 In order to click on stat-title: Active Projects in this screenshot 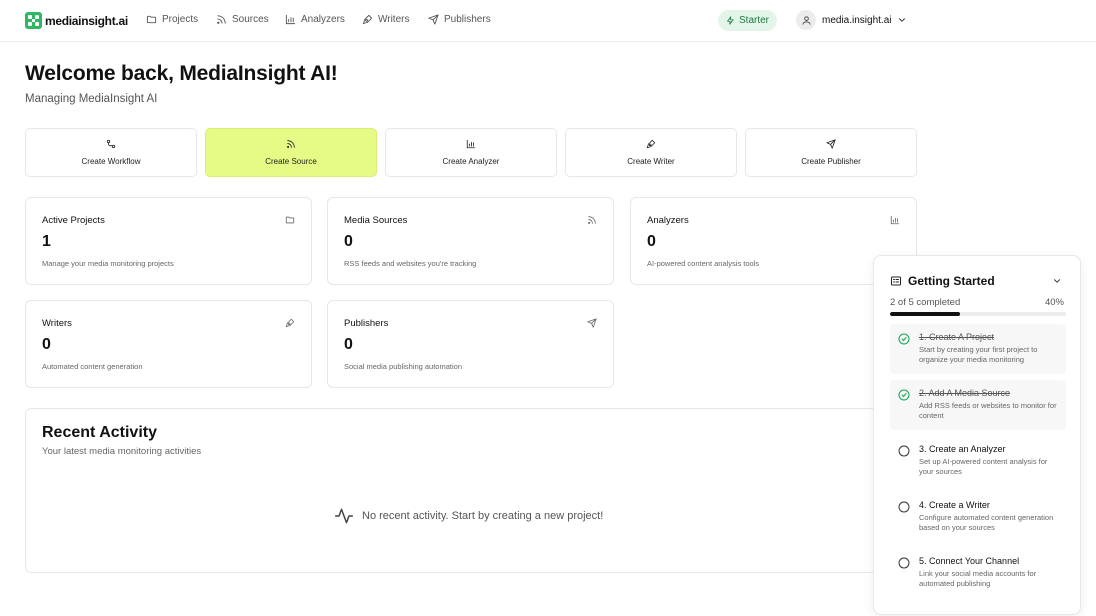, I will do `click(73, 220)`.